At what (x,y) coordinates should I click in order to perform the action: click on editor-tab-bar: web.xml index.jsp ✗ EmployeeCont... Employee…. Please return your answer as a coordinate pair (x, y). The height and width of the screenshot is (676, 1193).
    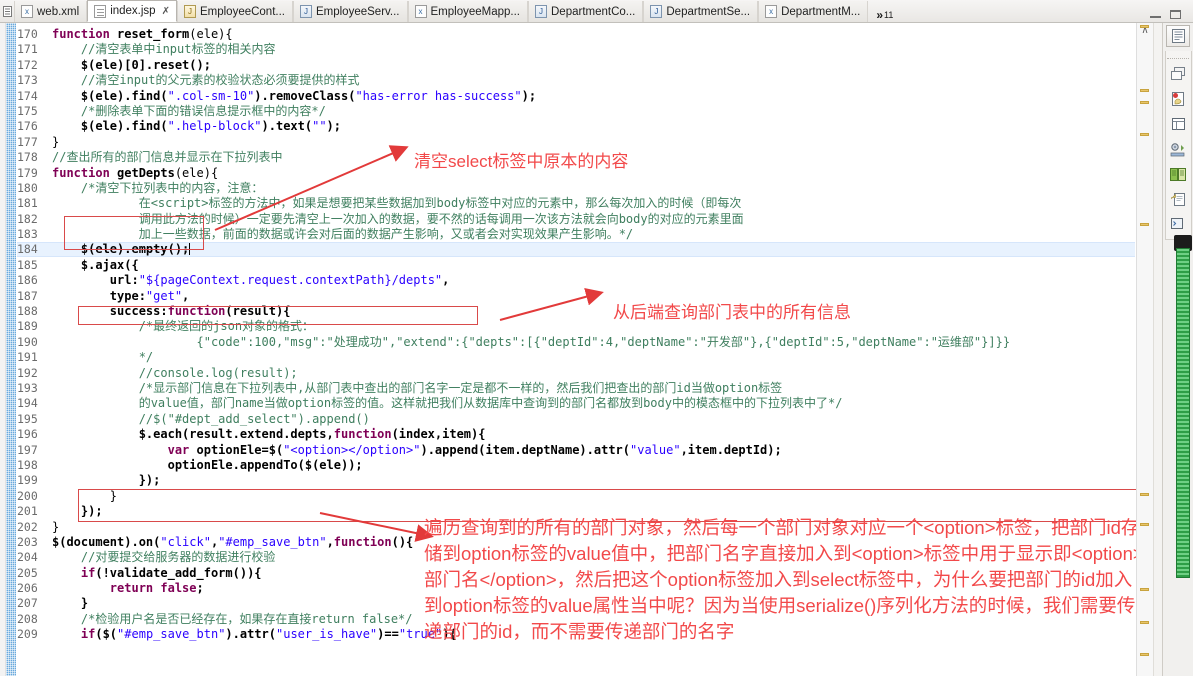
    Looking at the image, I should click on (596, 11).